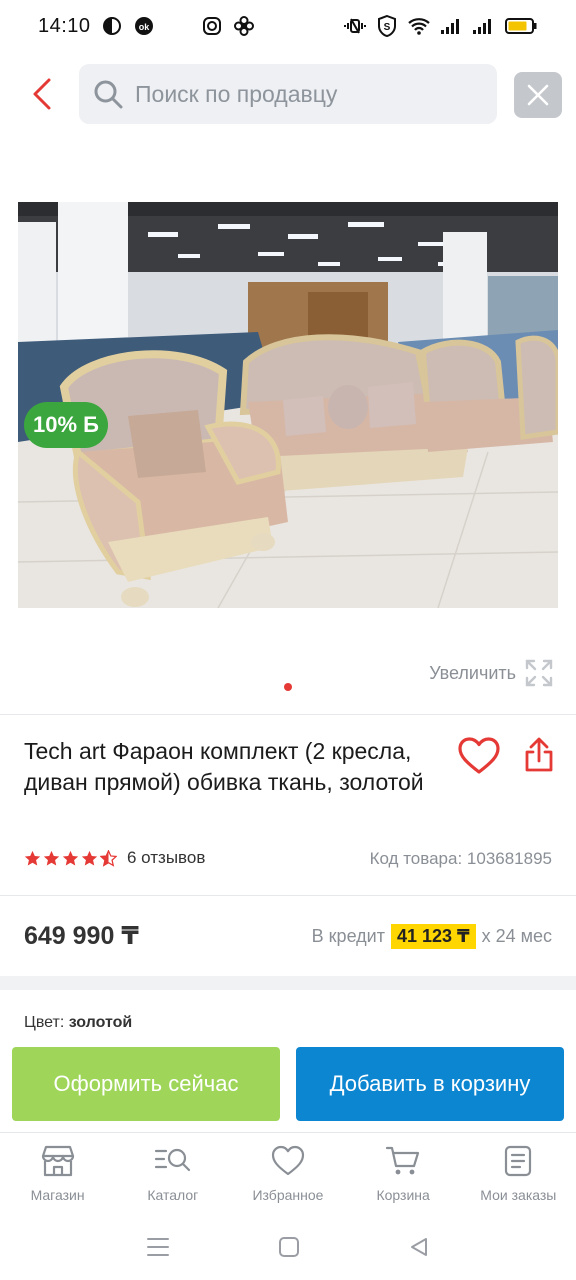 The width and height of the screenshot is (576, 1280). I want to click on close-icon, so click(538, 95).